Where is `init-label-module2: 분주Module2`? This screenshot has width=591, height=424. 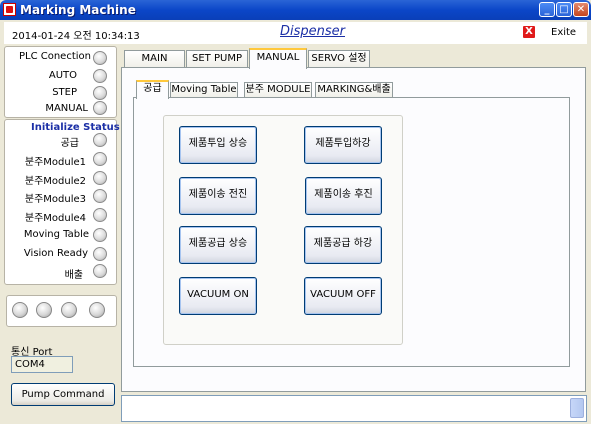 init-label-module2: 분주Module2 is located at coordinates (55, 181).